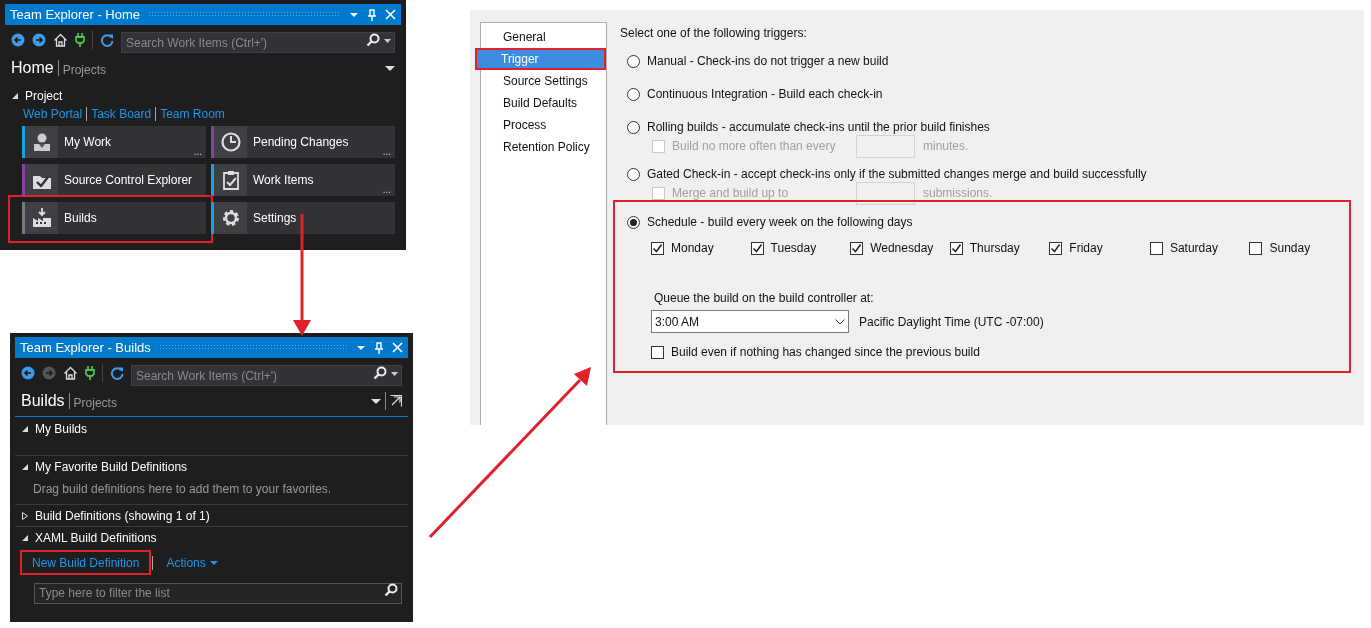 The width and height of the screenshot is (1371, 628). Describe the element at coordinates (1290, 248) in the screenshot. I see `checkbox-label: Sunday` at that location.